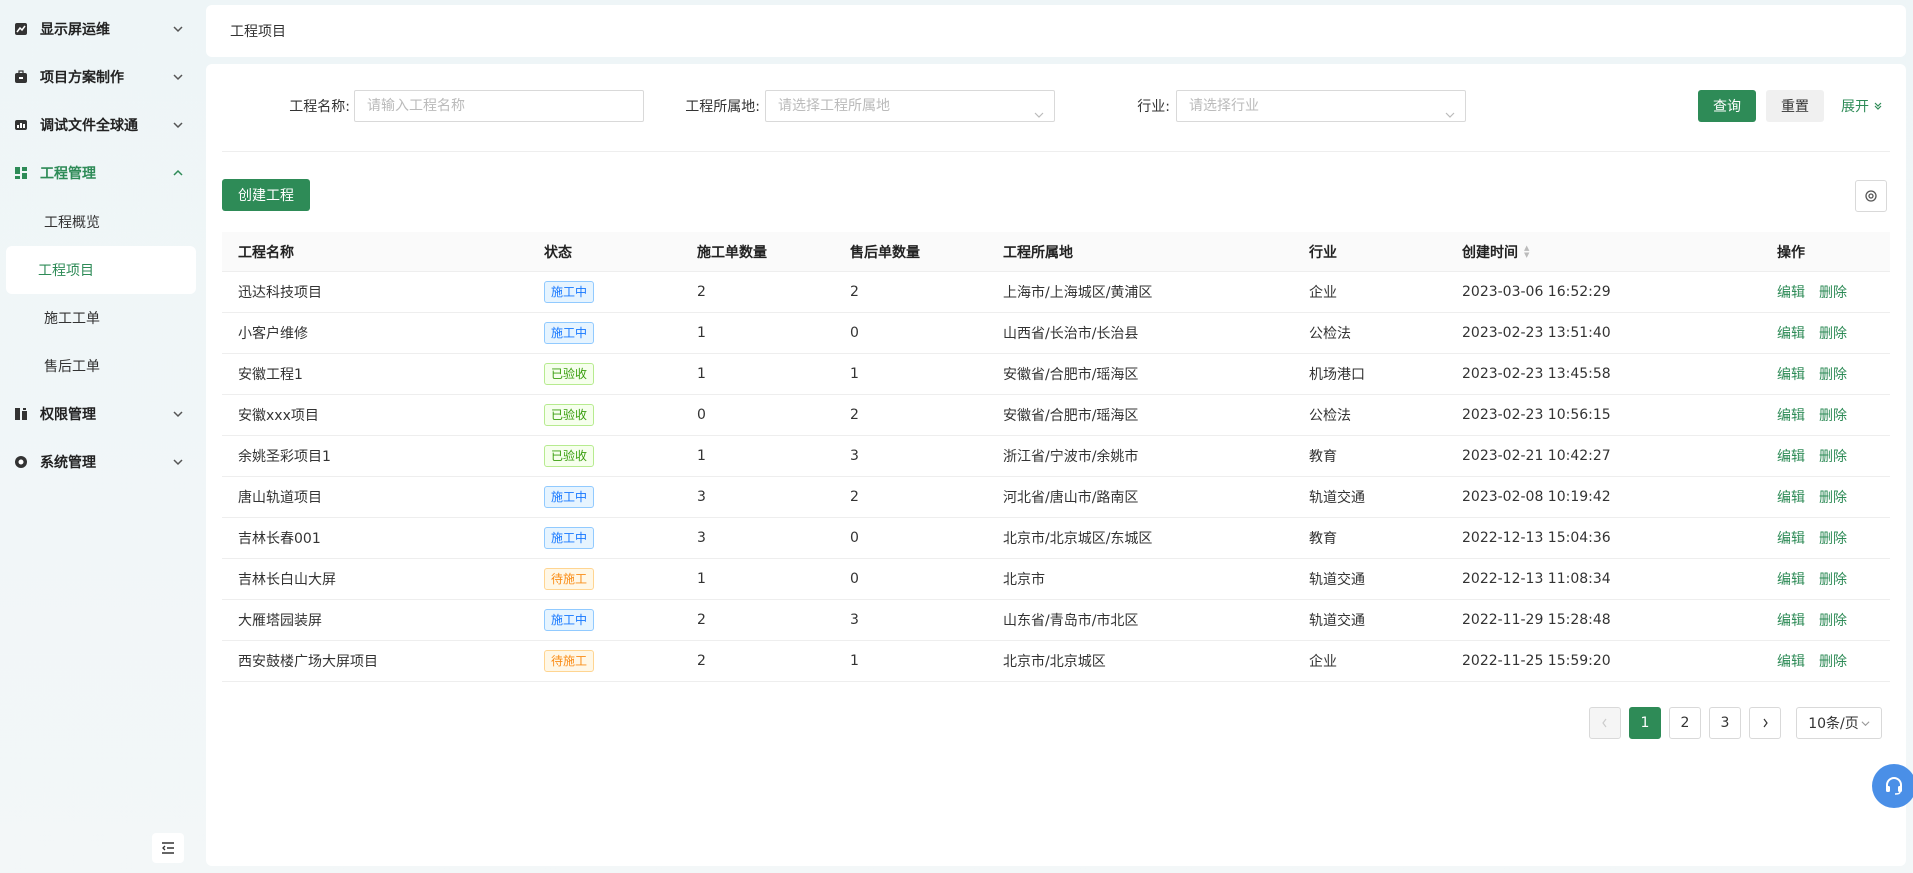 The image size is (1913, 873). Describe the element at coordinates (100, 318) in the screenshot. I see `sidebar-item-construction-orders: 施工工单` at that location.